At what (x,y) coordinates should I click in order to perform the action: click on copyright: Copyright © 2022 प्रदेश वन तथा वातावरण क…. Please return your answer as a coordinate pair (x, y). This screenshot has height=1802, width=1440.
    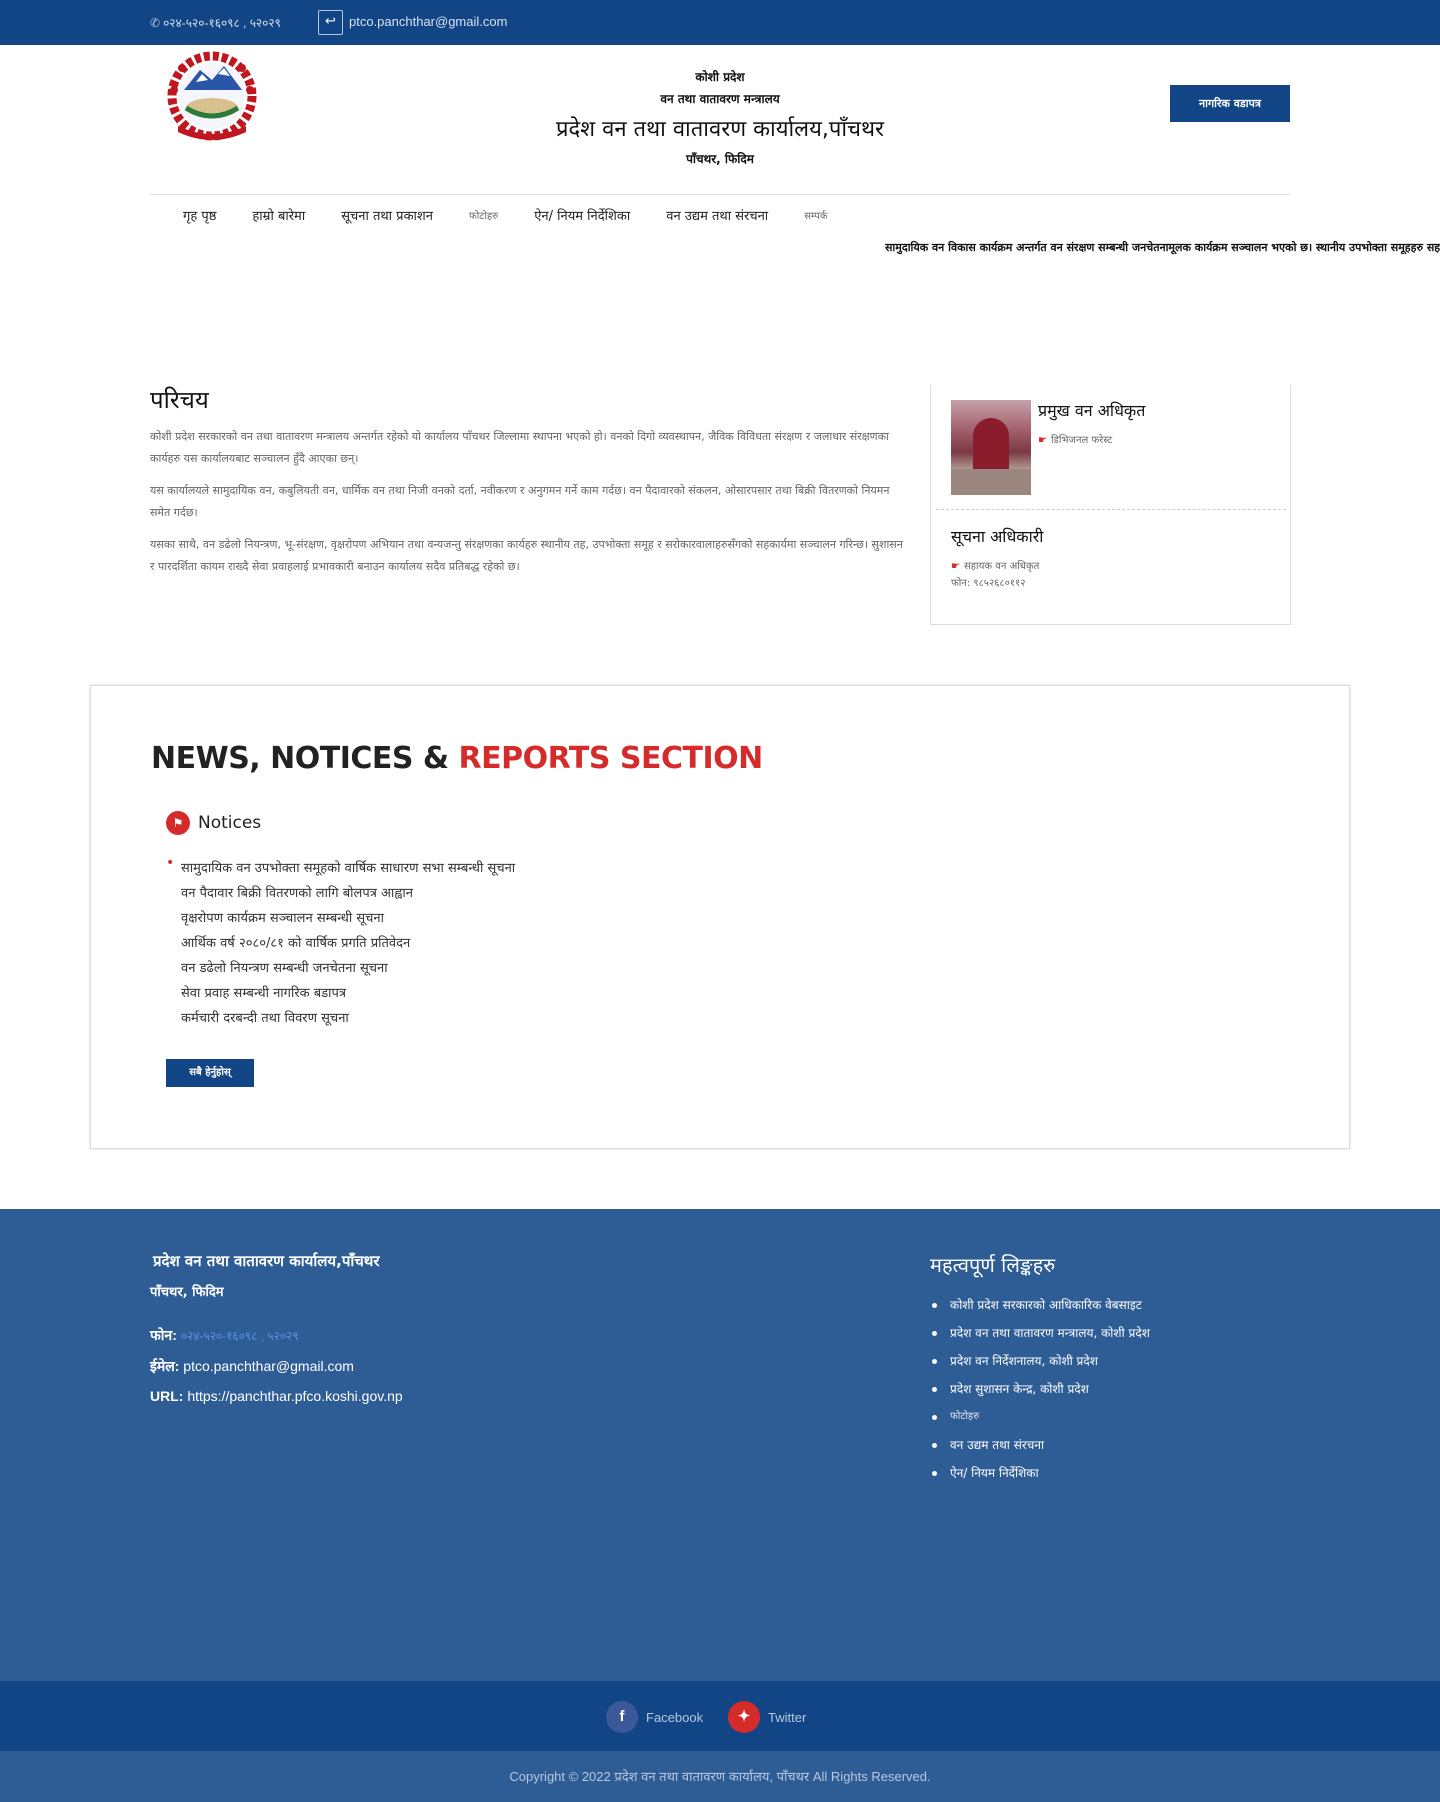
    Looking at the image, I should click on (720, 1776).